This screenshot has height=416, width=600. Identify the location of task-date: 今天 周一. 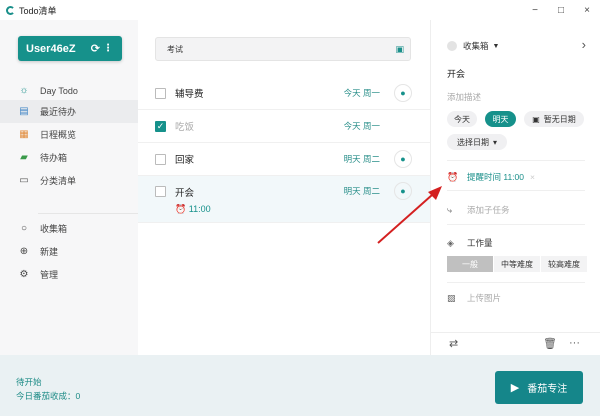
(361, 126).